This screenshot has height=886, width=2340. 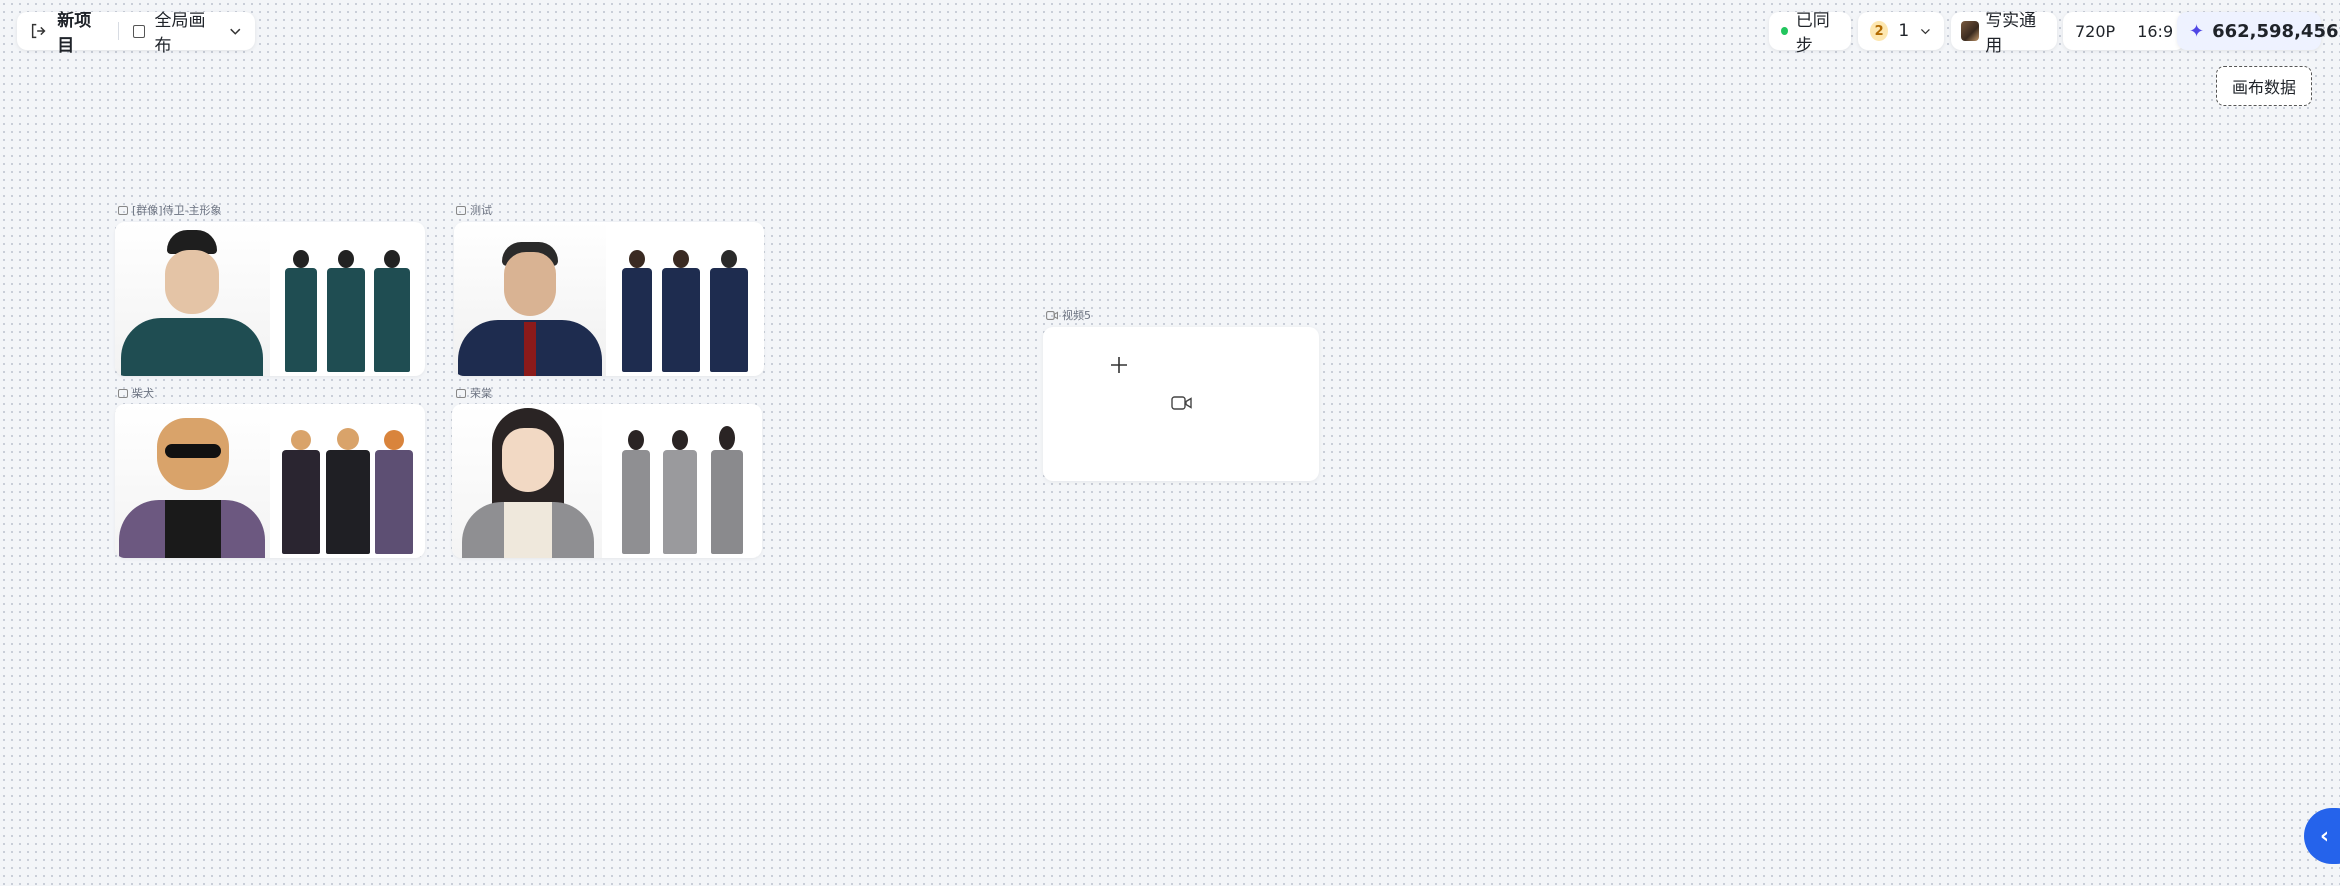 I want to click on resolution-selector: 720P 16:9, so click(x=2124, y=31).